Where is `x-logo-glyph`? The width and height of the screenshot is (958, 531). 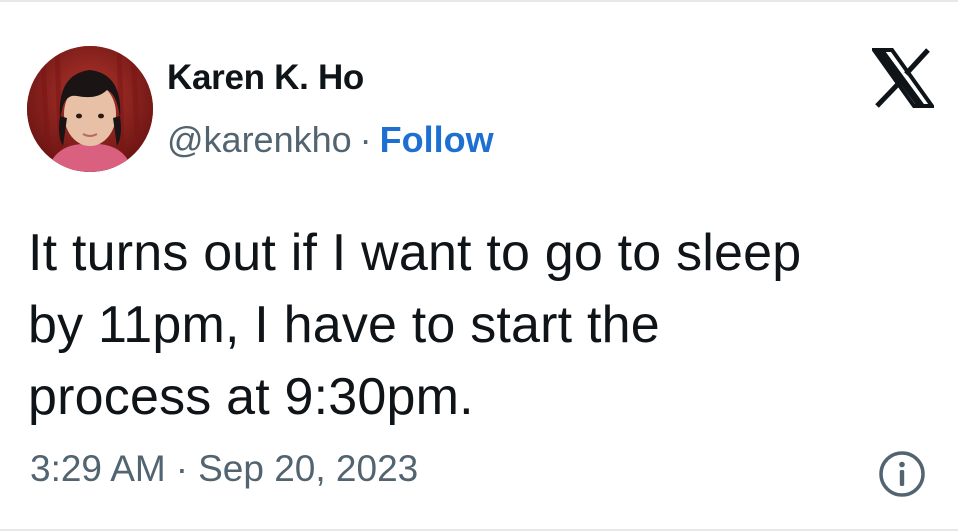
x-logo-glyph is located at coordinates (903, 78).